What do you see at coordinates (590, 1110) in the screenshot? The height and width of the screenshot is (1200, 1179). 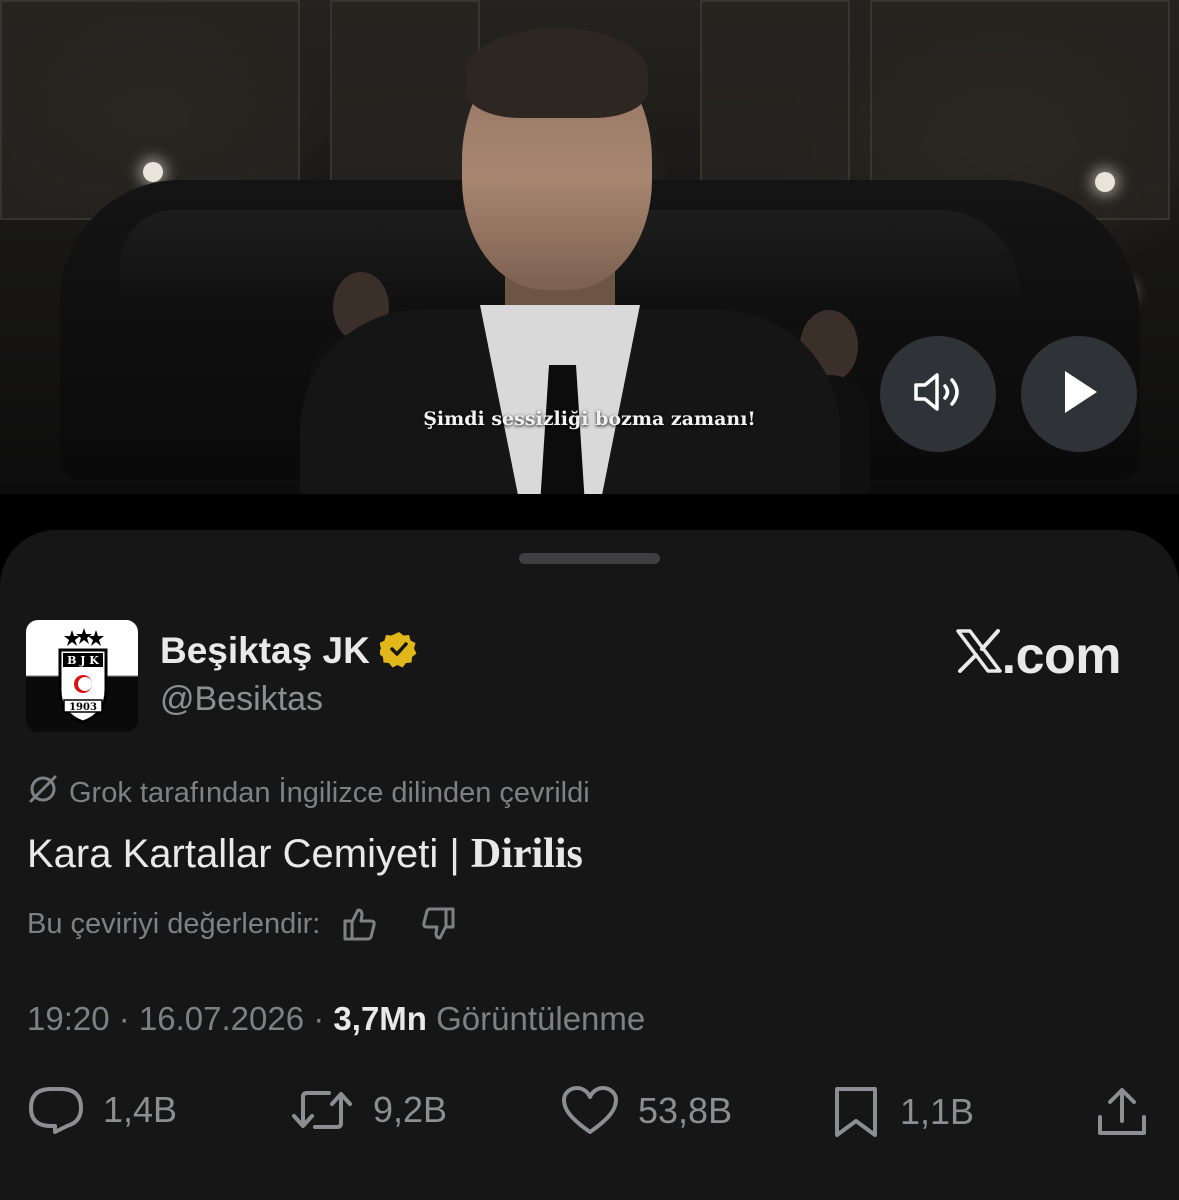 I see `heart-icon` at bounding box center [590, 1110].